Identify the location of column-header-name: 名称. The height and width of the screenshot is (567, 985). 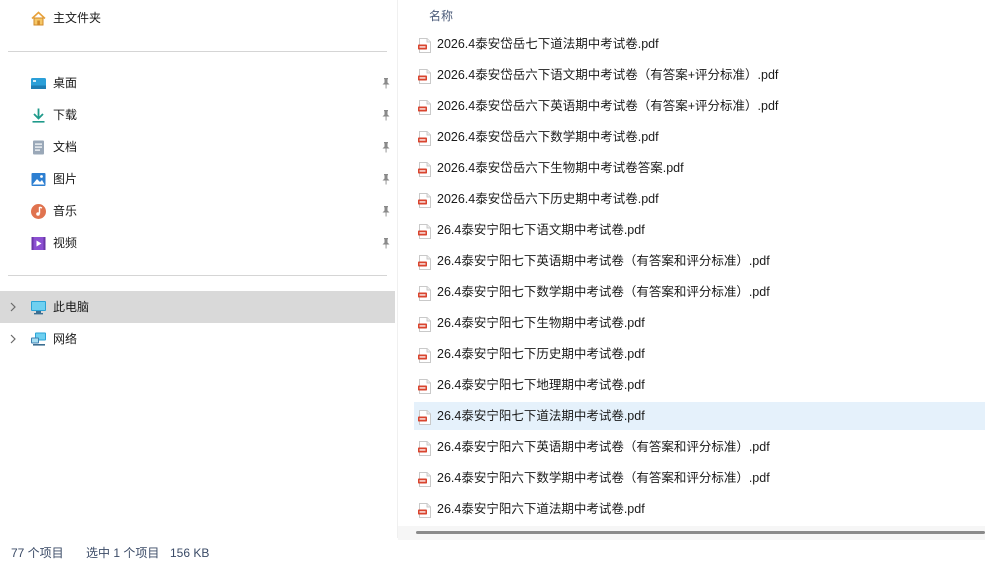
(441, 16).